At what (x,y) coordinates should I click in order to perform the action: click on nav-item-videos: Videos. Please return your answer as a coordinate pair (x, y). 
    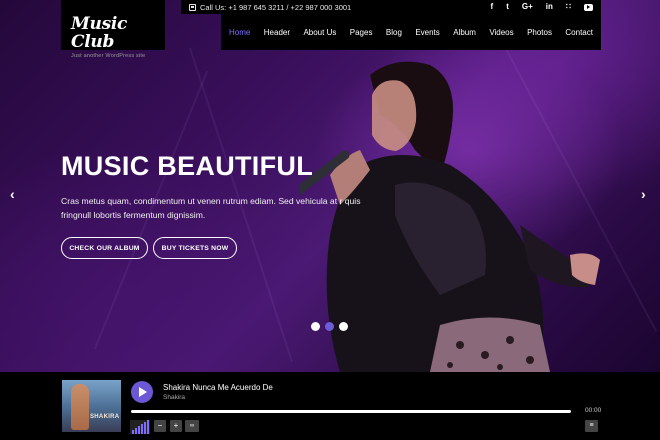
    Looking at the image, I should click on (501, 32).